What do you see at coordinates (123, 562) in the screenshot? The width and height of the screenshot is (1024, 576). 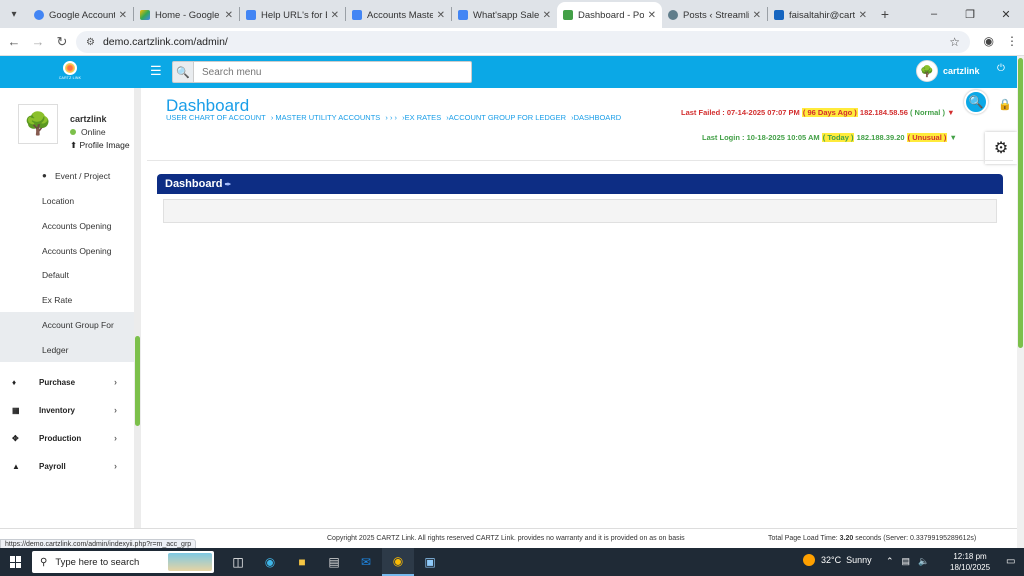 I see `taskbar-search-box: ⚲ Type here to search` at bounding box center [123, 562].